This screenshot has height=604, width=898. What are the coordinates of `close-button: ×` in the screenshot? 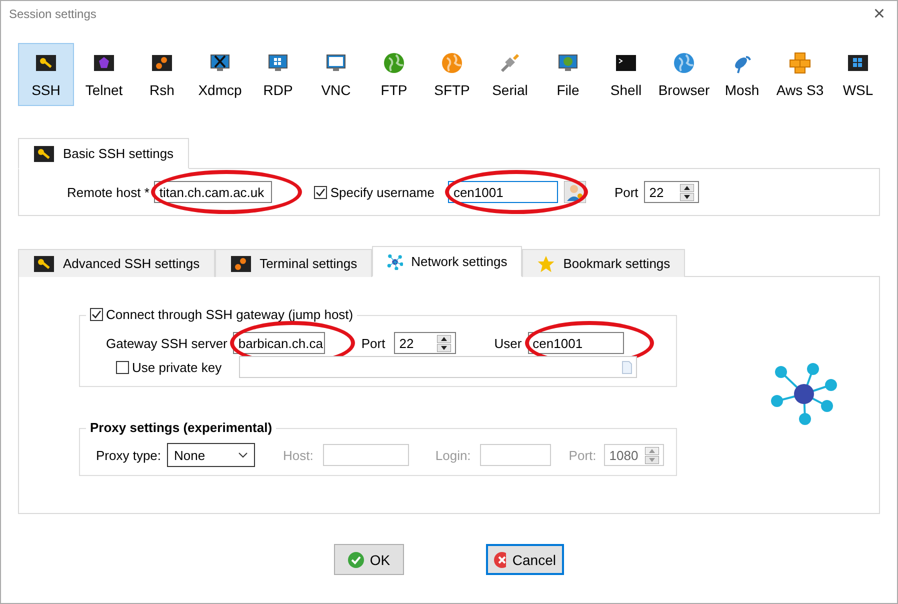 It's located at (879, 14).